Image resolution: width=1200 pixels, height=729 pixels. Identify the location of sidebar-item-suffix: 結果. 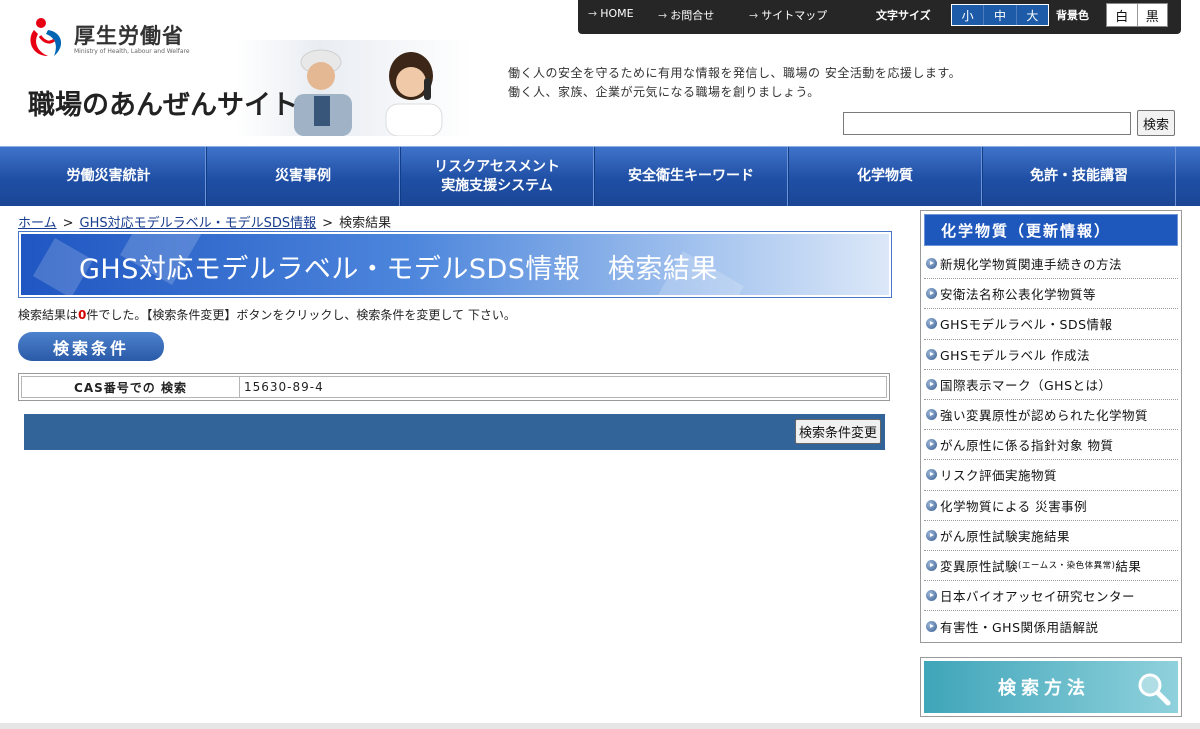
(1128, 566).